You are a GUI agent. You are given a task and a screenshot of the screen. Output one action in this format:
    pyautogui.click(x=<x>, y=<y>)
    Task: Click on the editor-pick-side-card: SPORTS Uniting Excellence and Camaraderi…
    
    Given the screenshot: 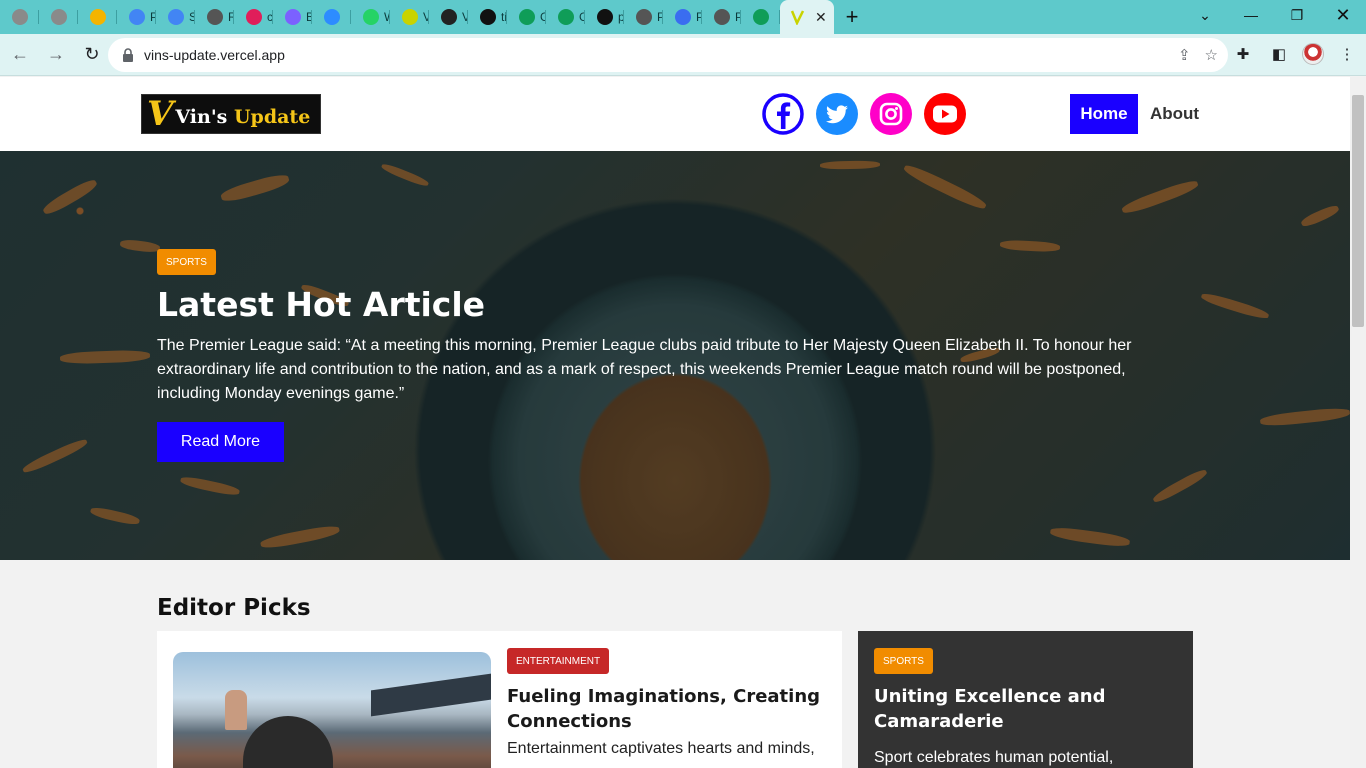 What is the action you would take?
    pyautogui.click(x=1025, y=699)
    